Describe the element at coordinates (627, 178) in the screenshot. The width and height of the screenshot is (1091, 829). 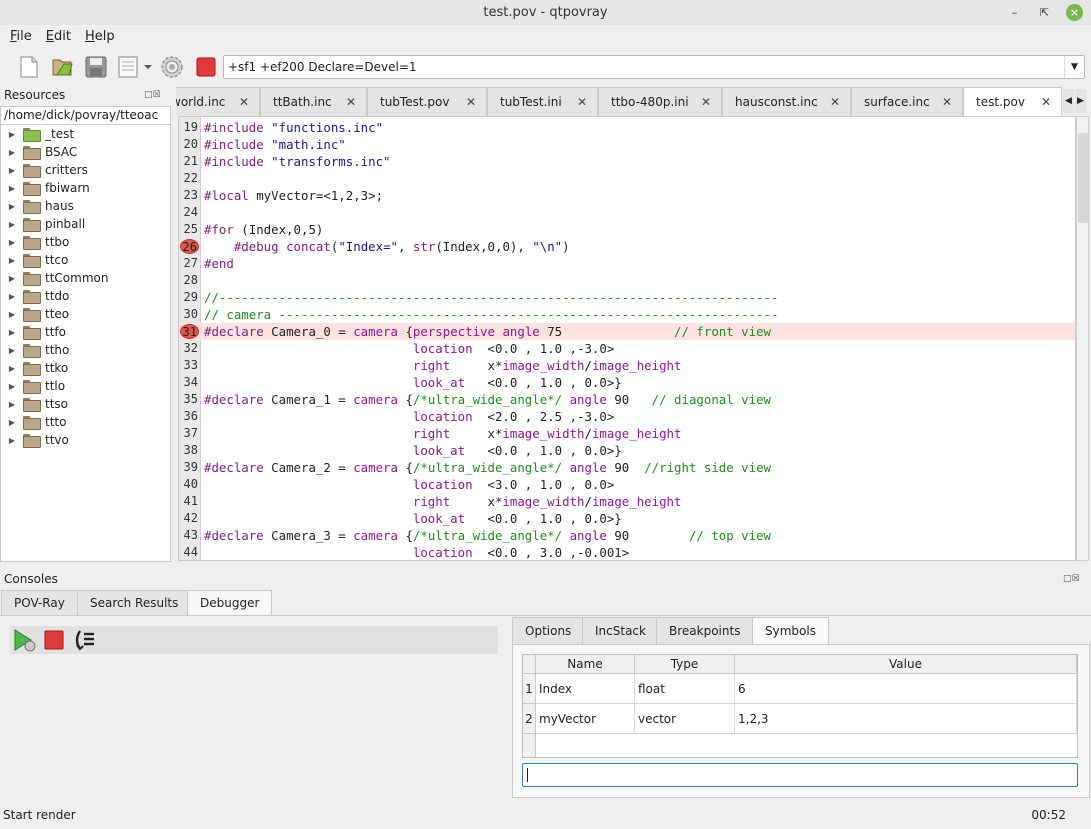
I see `code-line: 22` at that location.